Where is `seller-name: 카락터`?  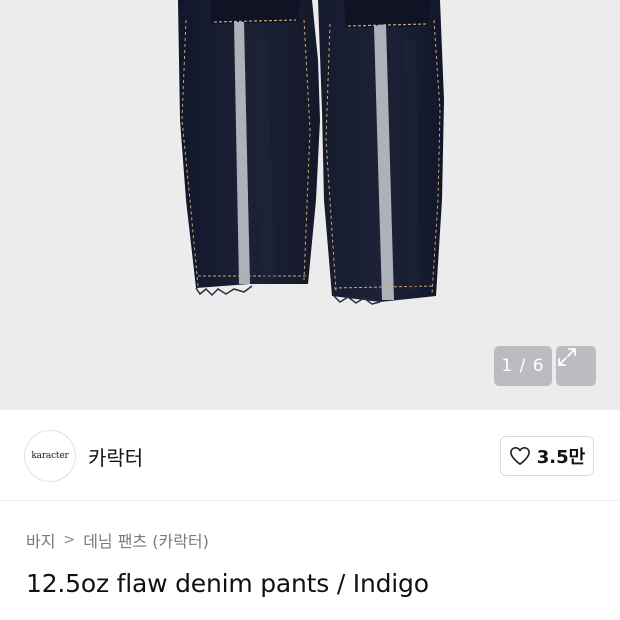 seller-name: 카락터 is located at coordinates (115, 456).